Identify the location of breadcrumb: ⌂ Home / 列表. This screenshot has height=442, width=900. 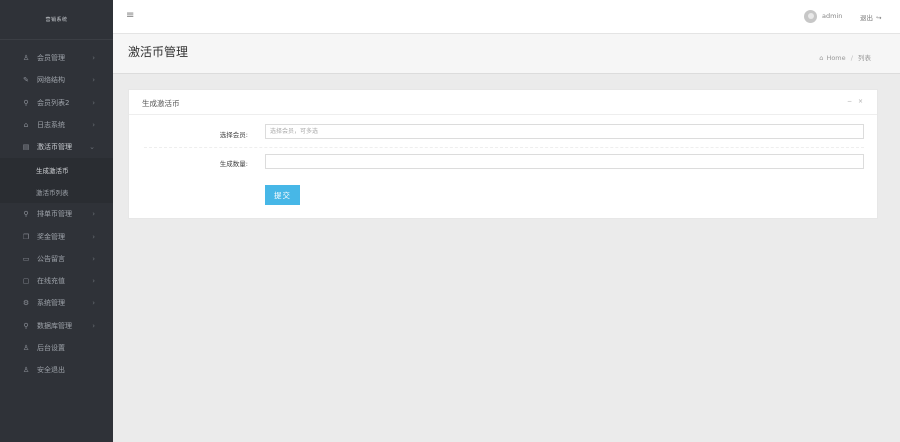
(845, 57).